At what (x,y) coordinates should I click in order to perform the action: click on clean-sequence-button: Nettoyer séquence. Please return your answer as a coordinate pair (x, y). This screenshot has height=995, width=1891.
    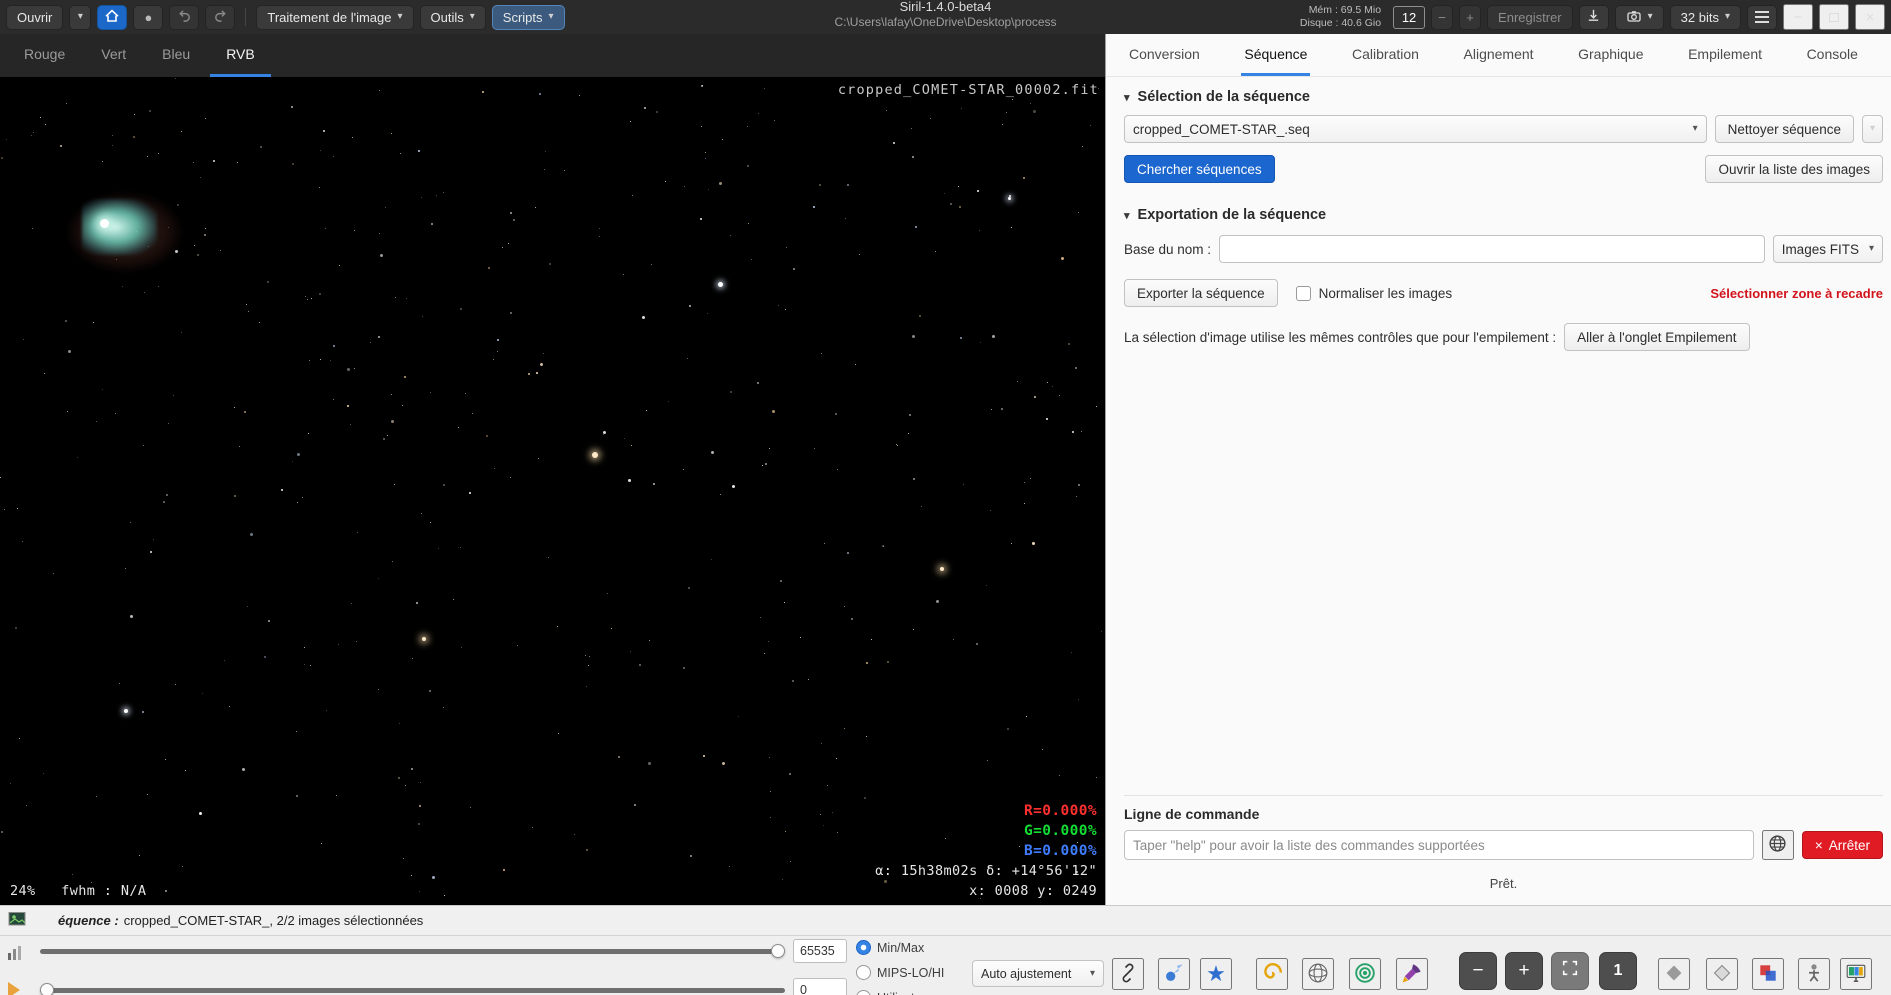
    Looking at the image, I should click on (1784, 129).